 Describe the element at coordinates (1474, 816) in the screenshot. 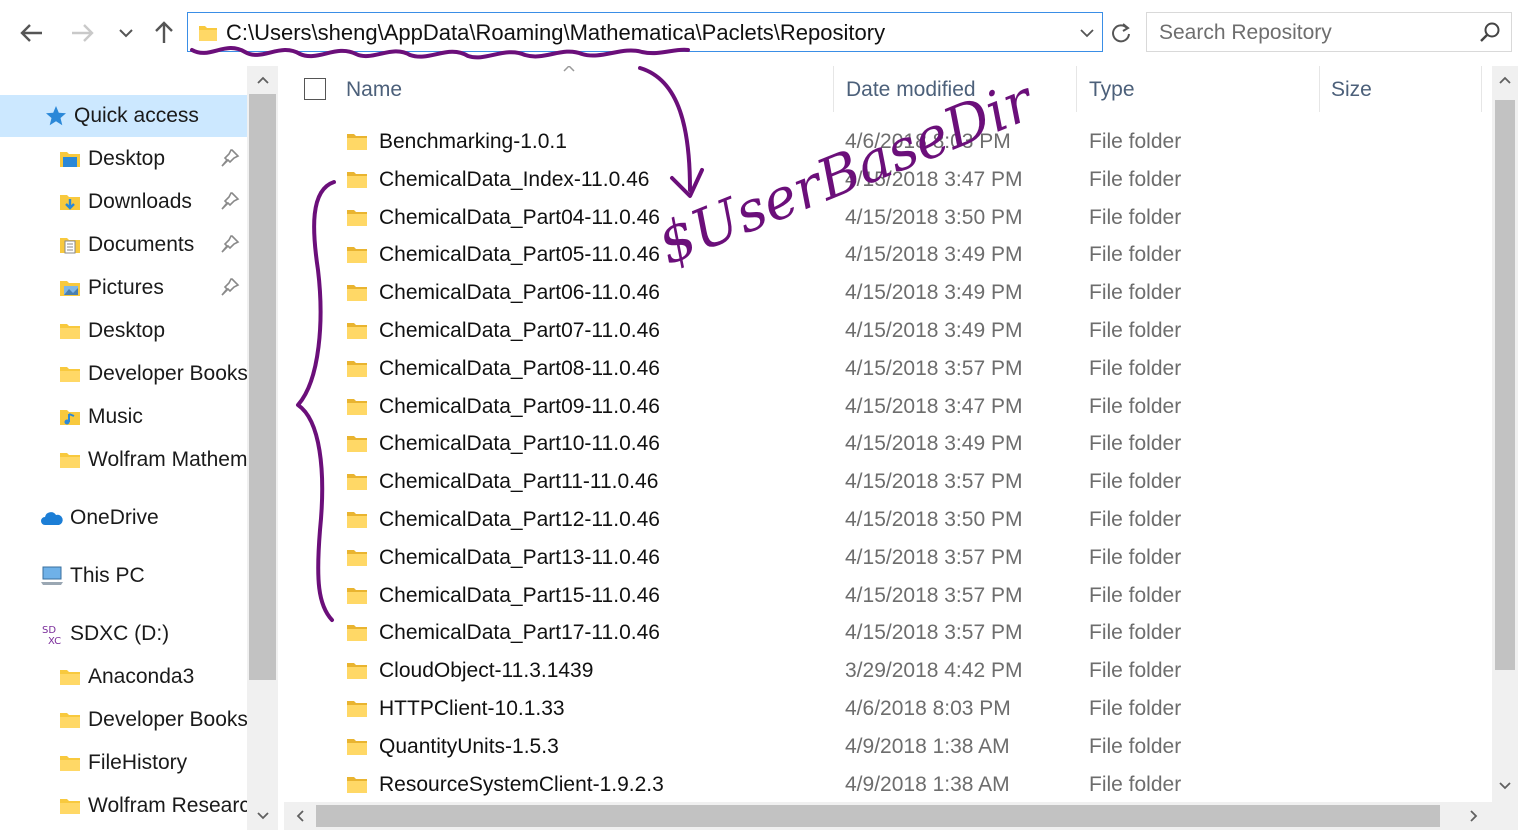

I see `scroll-right-button` at that location.